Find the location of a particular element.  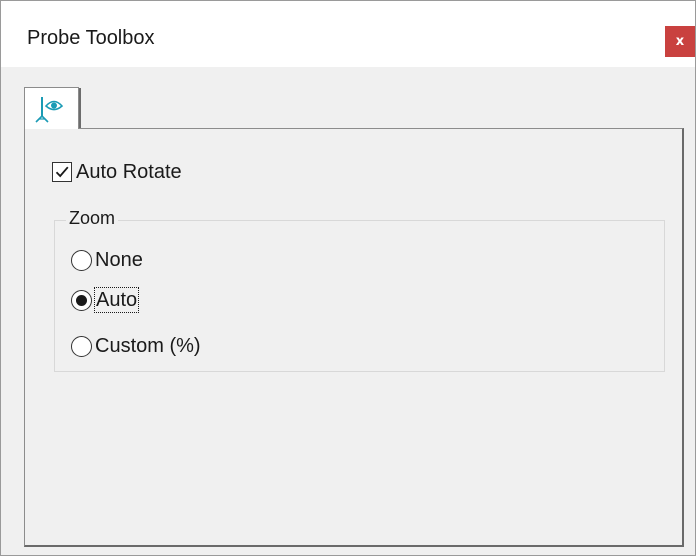

close-button: x is located at coordinates (680, 41).